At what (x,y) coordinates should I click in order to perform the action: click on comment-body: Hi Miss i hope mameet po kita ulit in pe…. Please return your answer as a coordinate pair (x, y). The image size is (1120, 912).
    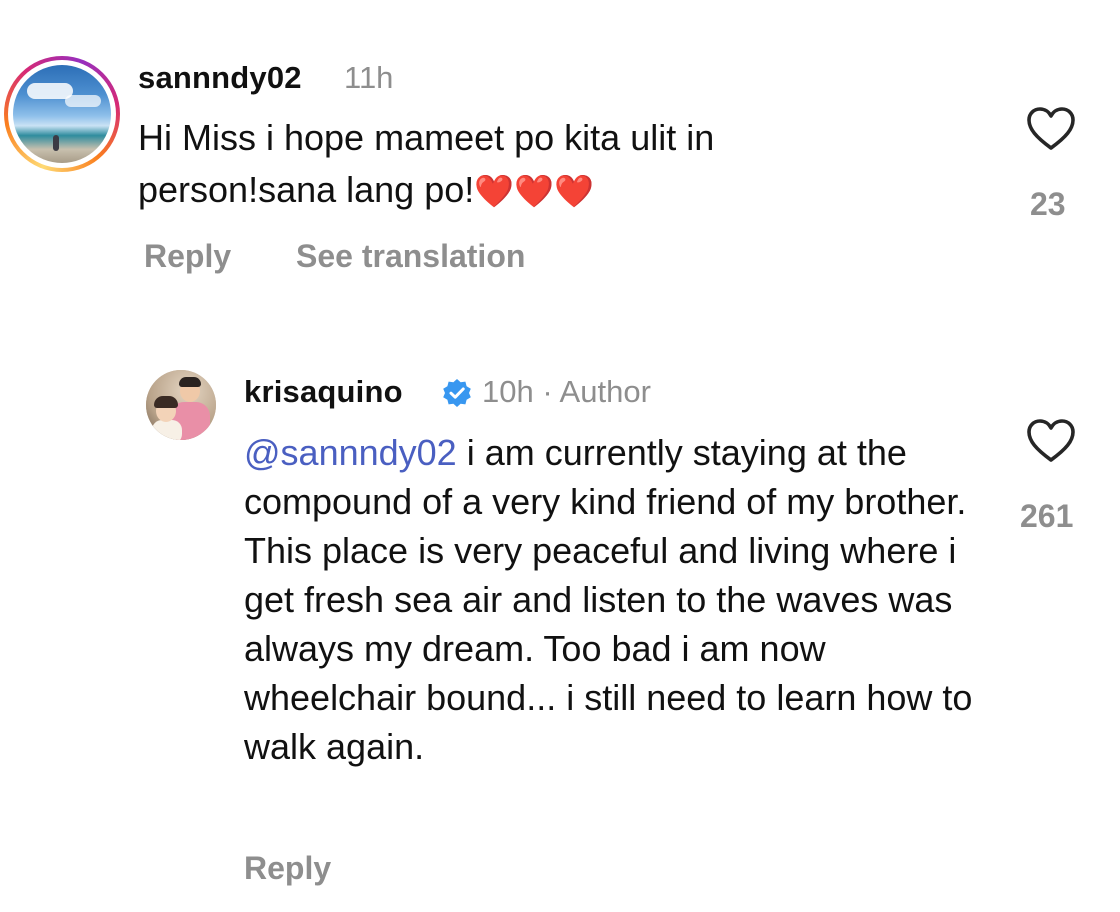
    Looking at the image, I should click on (426, 163).